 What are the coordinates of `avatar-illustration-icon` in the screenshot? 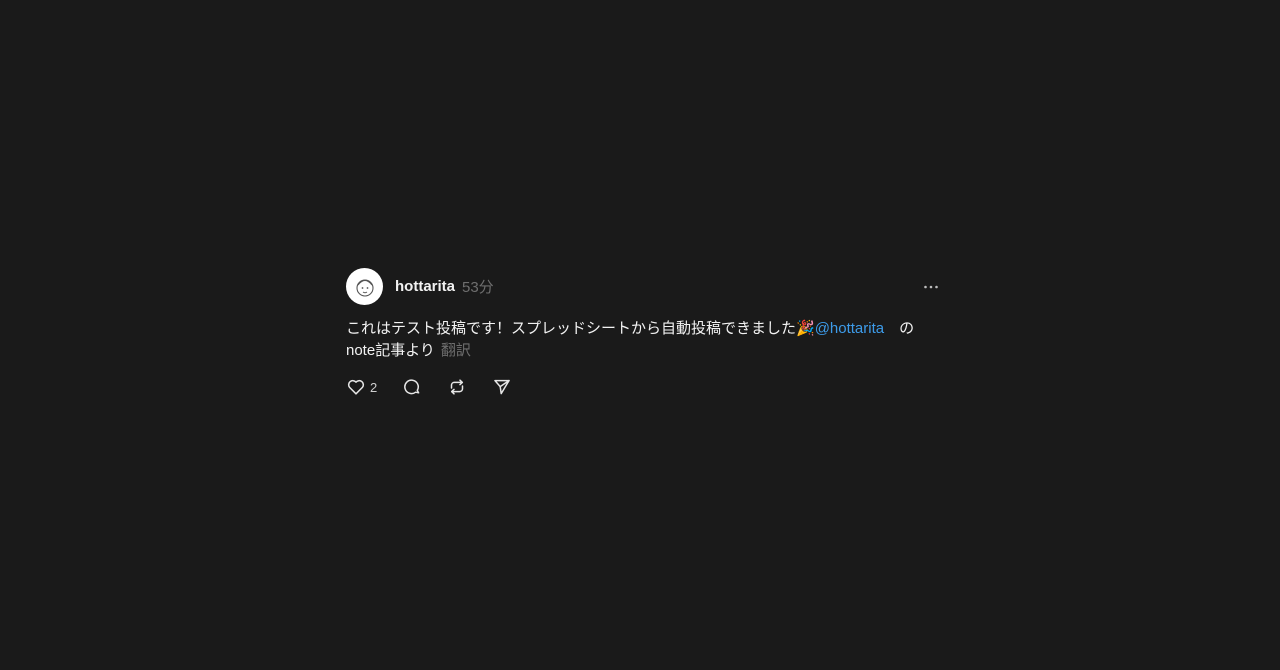 It's located at (364, 287).